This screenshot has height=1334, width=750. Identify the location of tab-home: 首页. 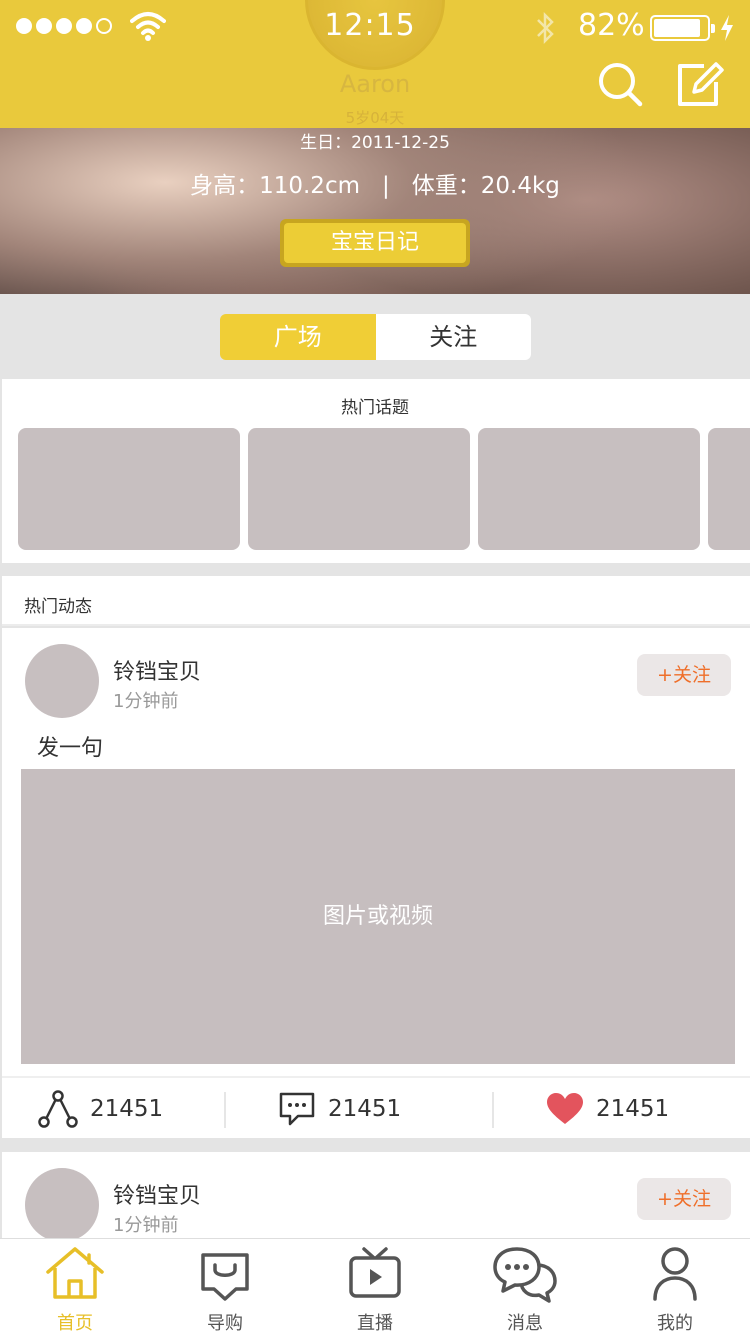
(75, 1286).